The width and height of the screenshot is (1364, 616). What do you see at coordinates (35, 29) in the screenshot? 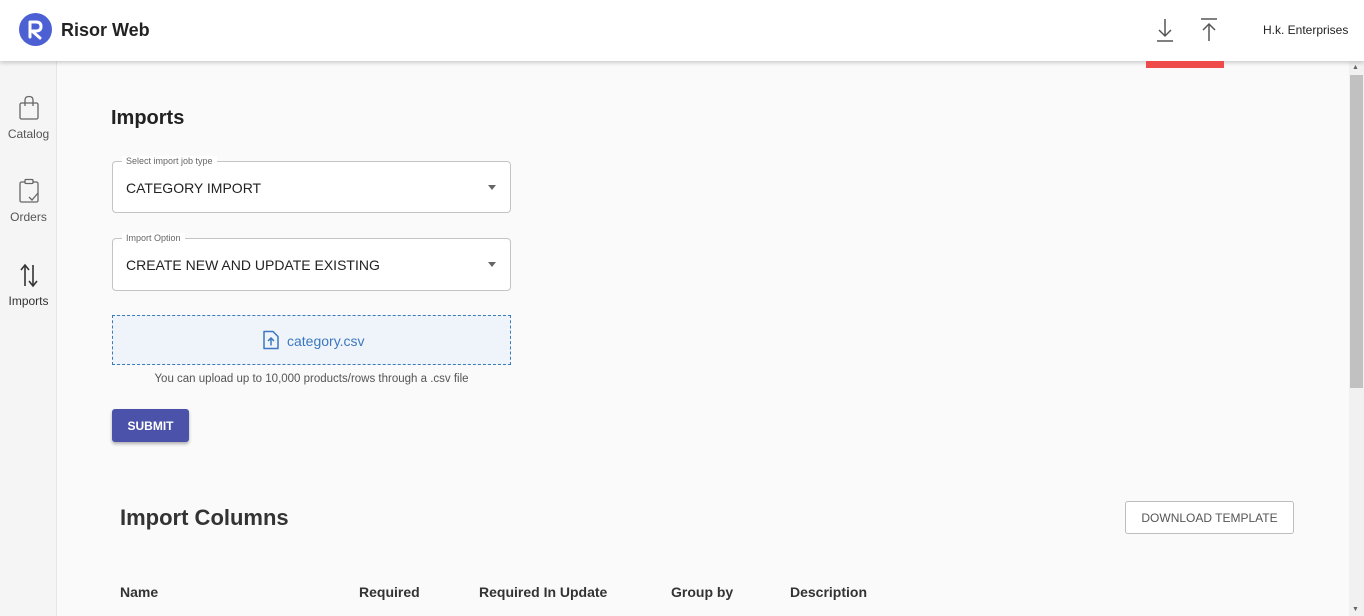
I see `risor-logo-icon` at bounding box center [35, 29].